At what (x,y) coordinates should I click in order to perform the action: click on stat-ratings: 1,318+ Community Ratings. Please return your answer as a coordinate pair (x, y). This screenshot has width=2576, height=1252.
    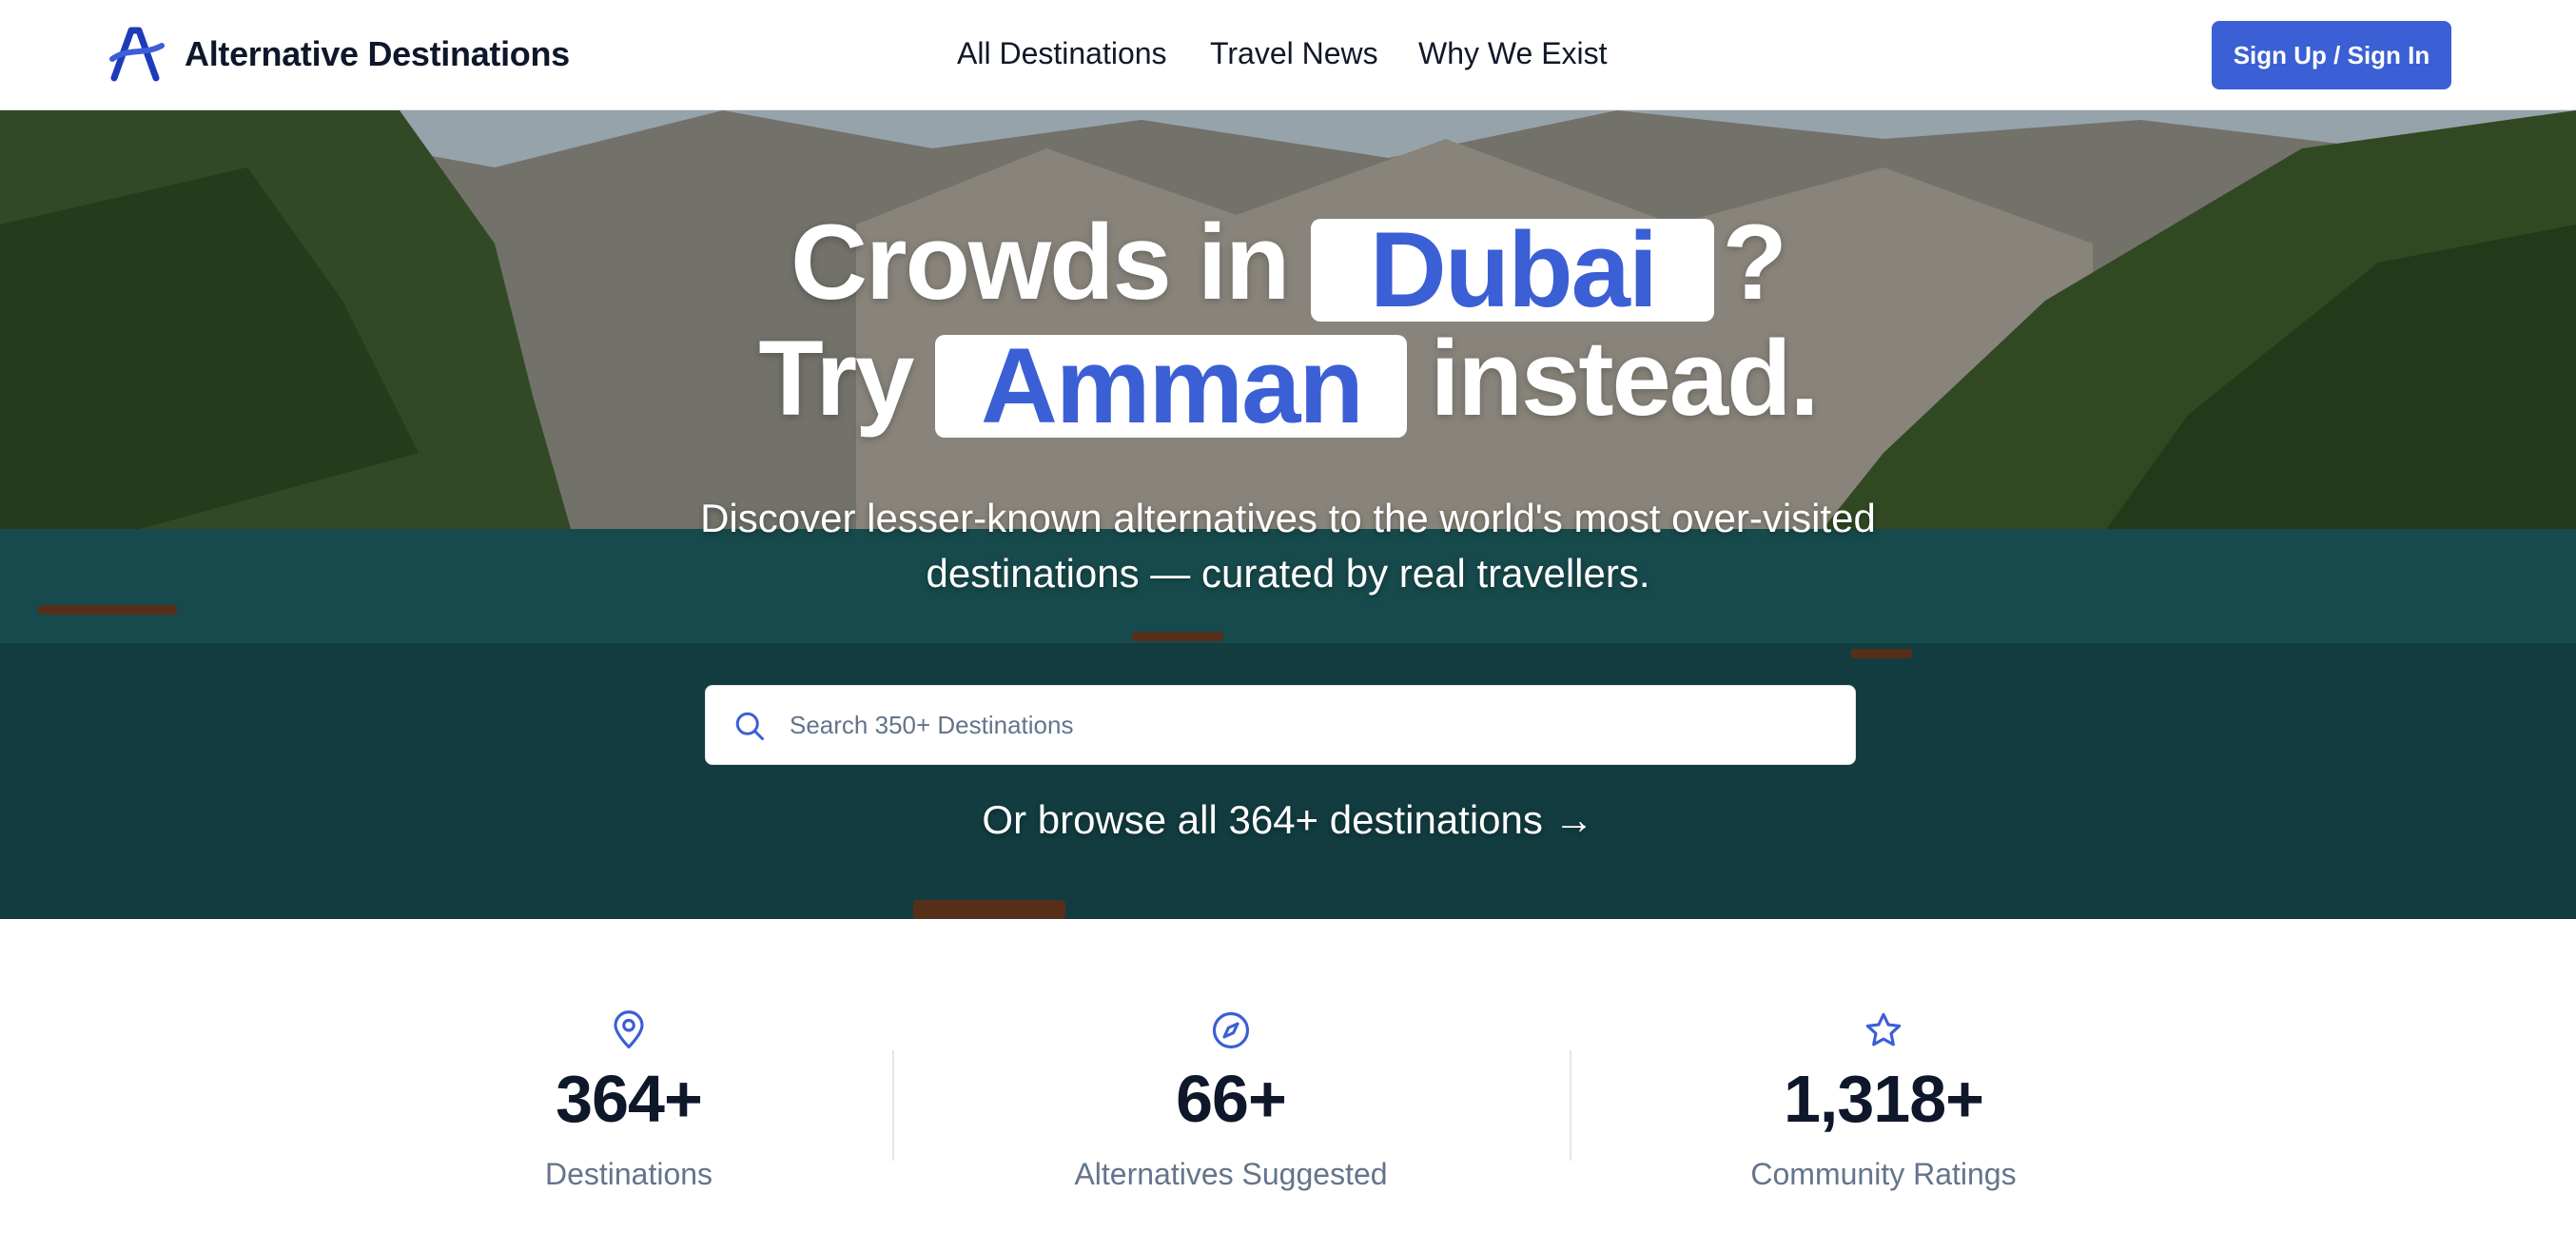
    Looking at the image, I should click on (1884, 1101).